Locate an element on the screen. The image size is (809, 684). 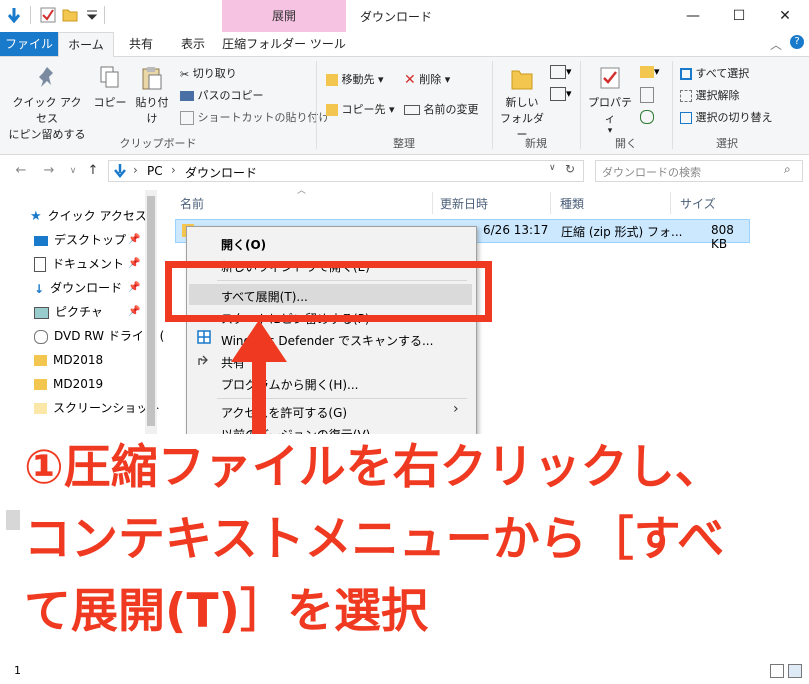
nav-item-downloads: ↓ ダウンロード 📌 is located at coordinates (87, 288).